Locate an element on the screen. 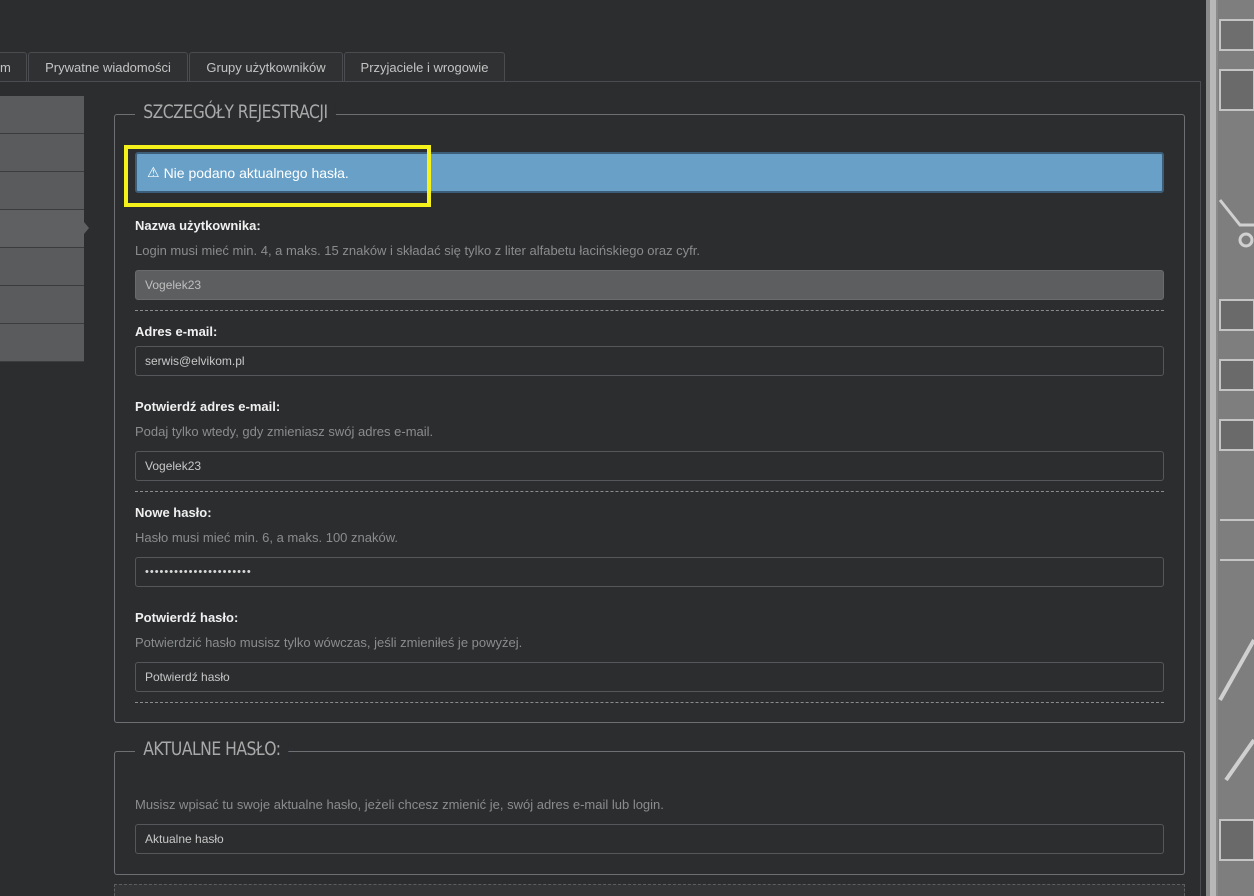 This screenshot has height=896, width=1254. tab-user-groups: Grupy użytkowników is located at coordinates (266, 67).